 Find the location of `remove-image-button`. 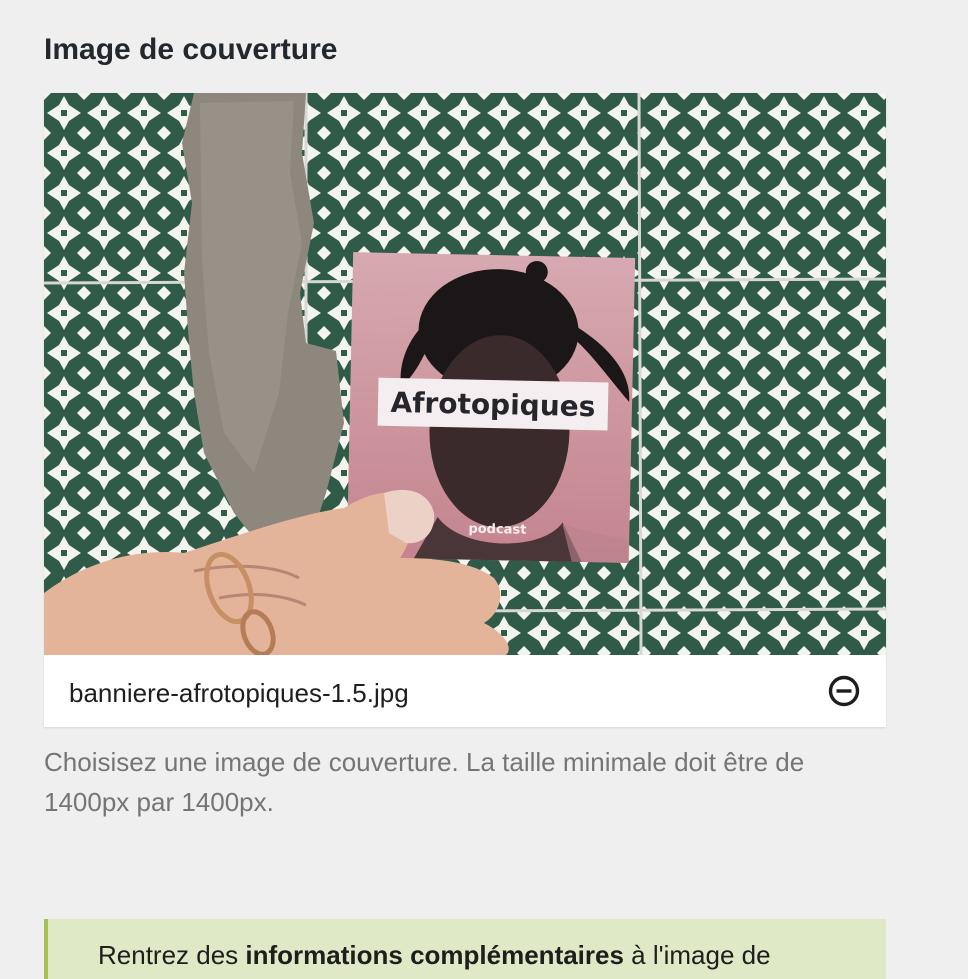

remove-image-button is located at coordinates (844, 691).